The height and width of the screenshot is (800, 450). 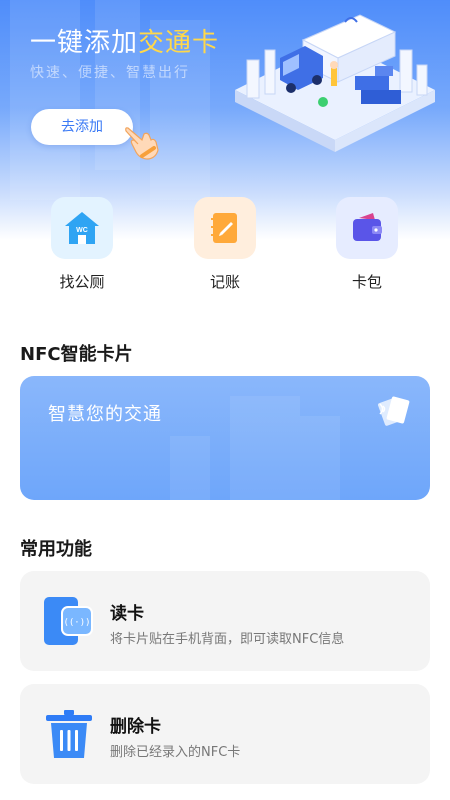 What do you see at coordinates (110, 73) in the screenshot?
I see `hero-subtitle: 快速、便捷、智慧出行` at bounding box center [110, 73].